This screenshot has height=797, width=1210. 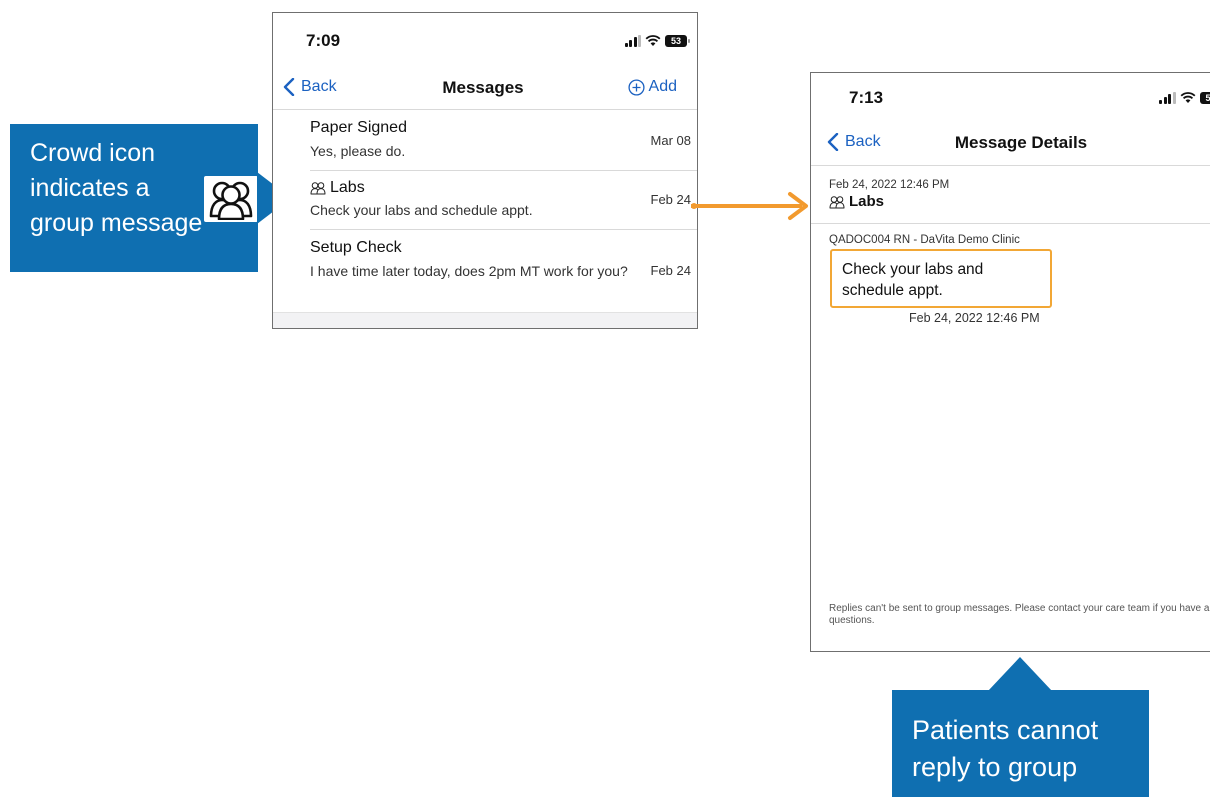 What do you see at coordinates (924, 240) in the screenshot?
I see `message-sender: QADOC004 RN - DaVita Demo Clinic` at bounding box center [924, 240].